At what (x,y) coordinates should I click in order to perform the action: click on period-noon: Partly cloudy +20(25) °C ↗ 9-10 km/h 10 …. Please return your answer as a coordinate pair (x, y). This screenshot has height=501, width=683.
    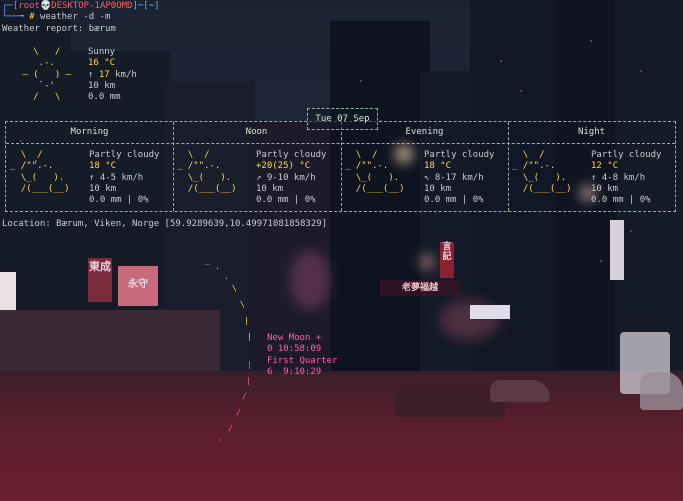
    Looking at the image, I should click on (291, 178).